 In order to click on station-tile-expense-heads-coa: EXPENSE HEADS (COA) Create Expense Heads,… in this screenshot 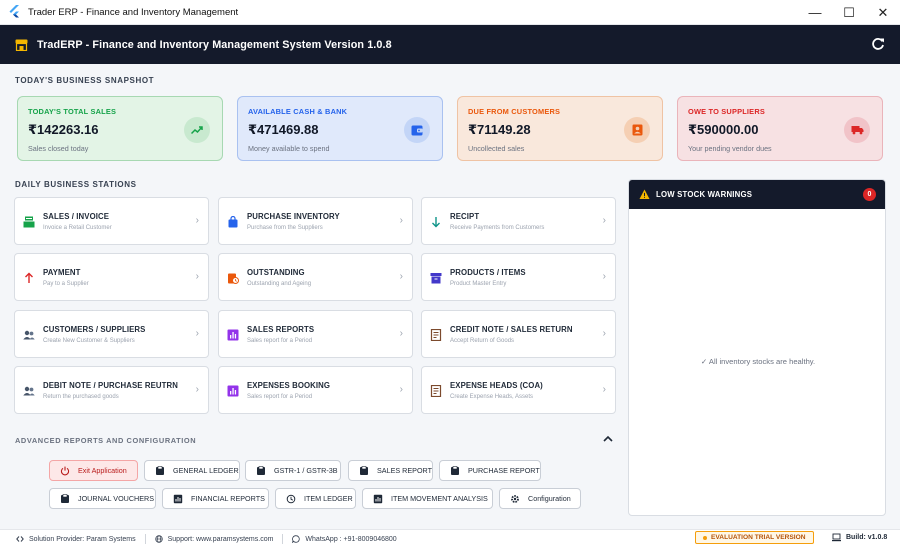, I will do `click(518, 390)`.